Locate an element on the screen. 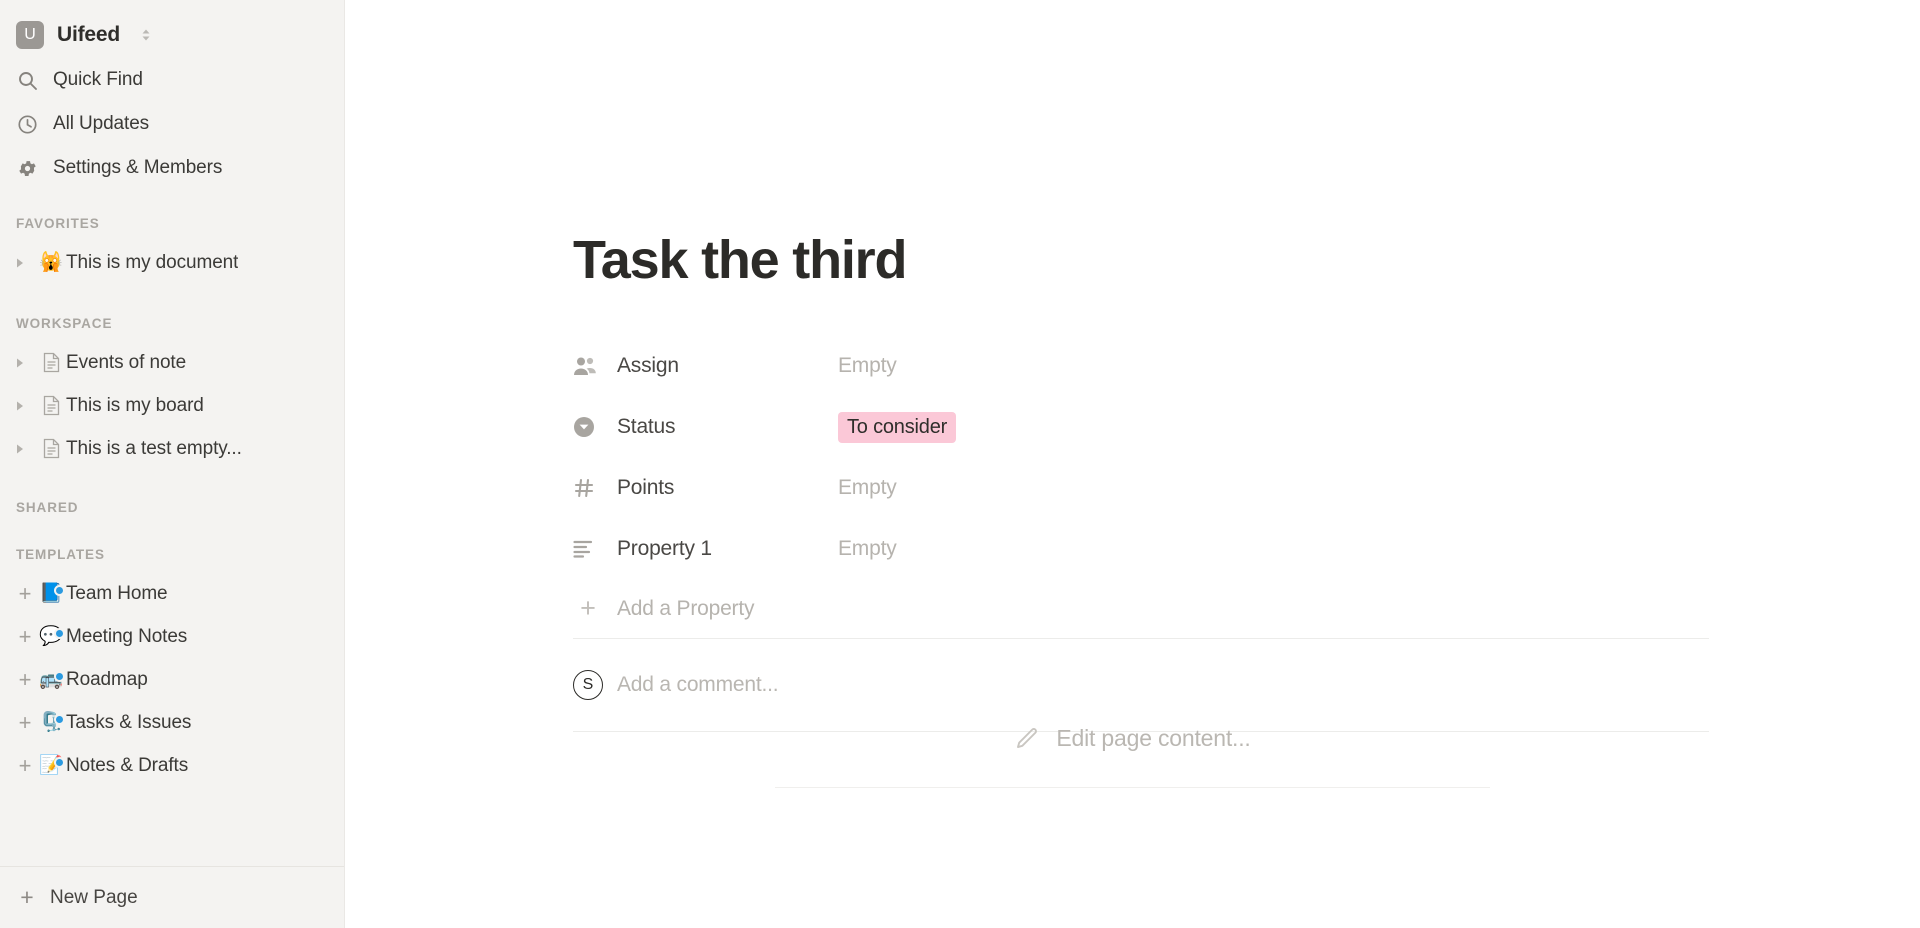  sidebar-page-label: This is my document is located at coordinates (152, 262).